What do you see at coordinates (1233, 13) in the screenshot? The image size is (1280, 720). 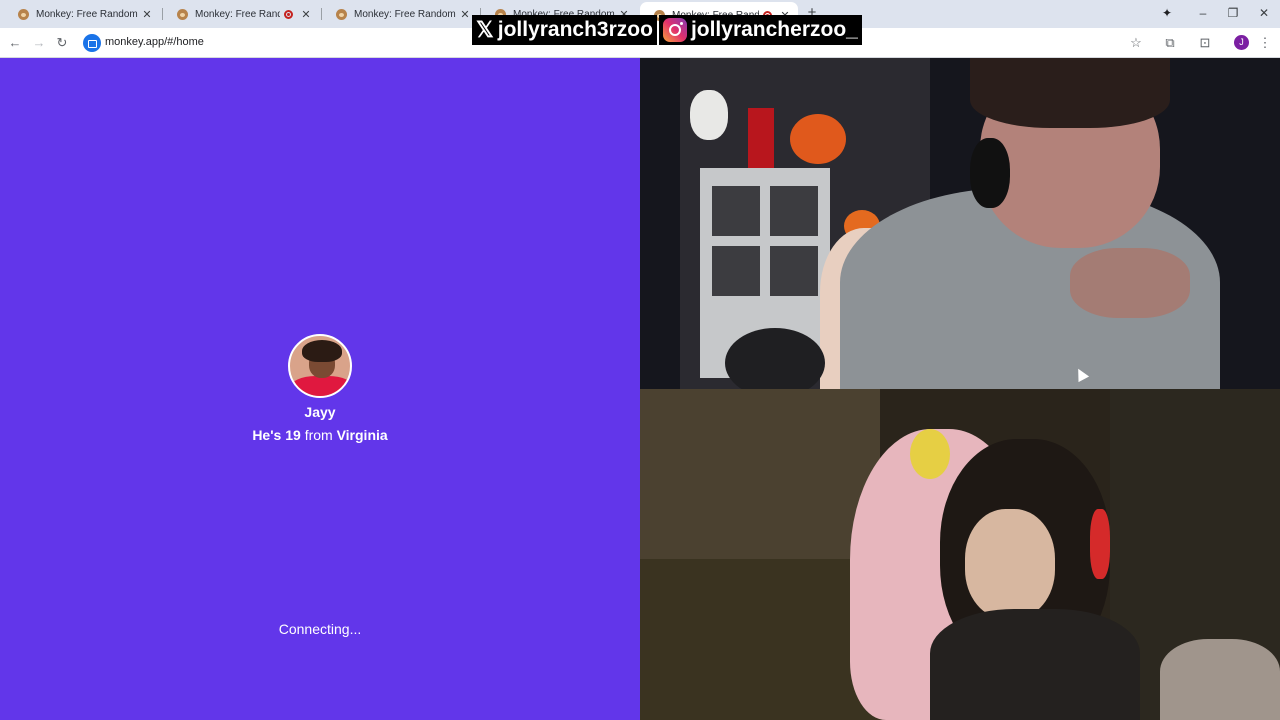 I see `restore-icon: ❐` at bounding box center [1233, 13].